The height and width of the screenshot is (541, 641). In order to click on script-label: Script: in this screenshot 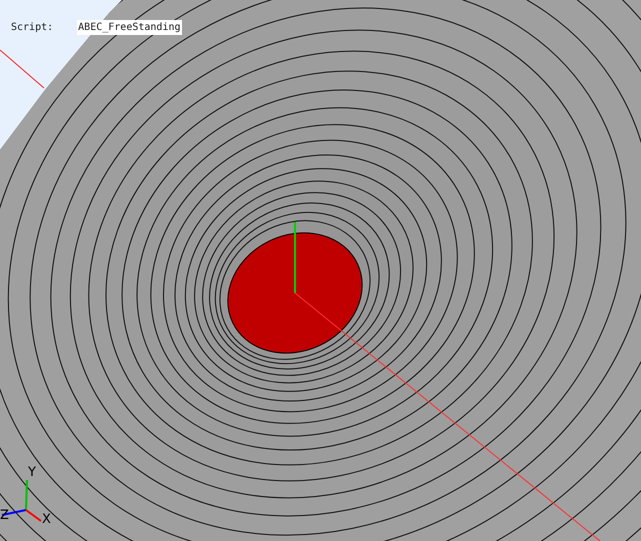, I will do `click(32, 28)`.